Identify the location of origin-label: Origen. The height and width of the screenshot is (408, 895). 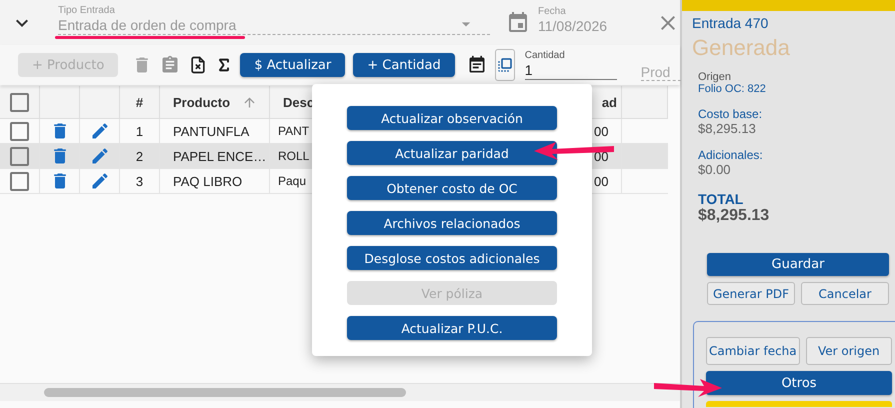
(715, 77).